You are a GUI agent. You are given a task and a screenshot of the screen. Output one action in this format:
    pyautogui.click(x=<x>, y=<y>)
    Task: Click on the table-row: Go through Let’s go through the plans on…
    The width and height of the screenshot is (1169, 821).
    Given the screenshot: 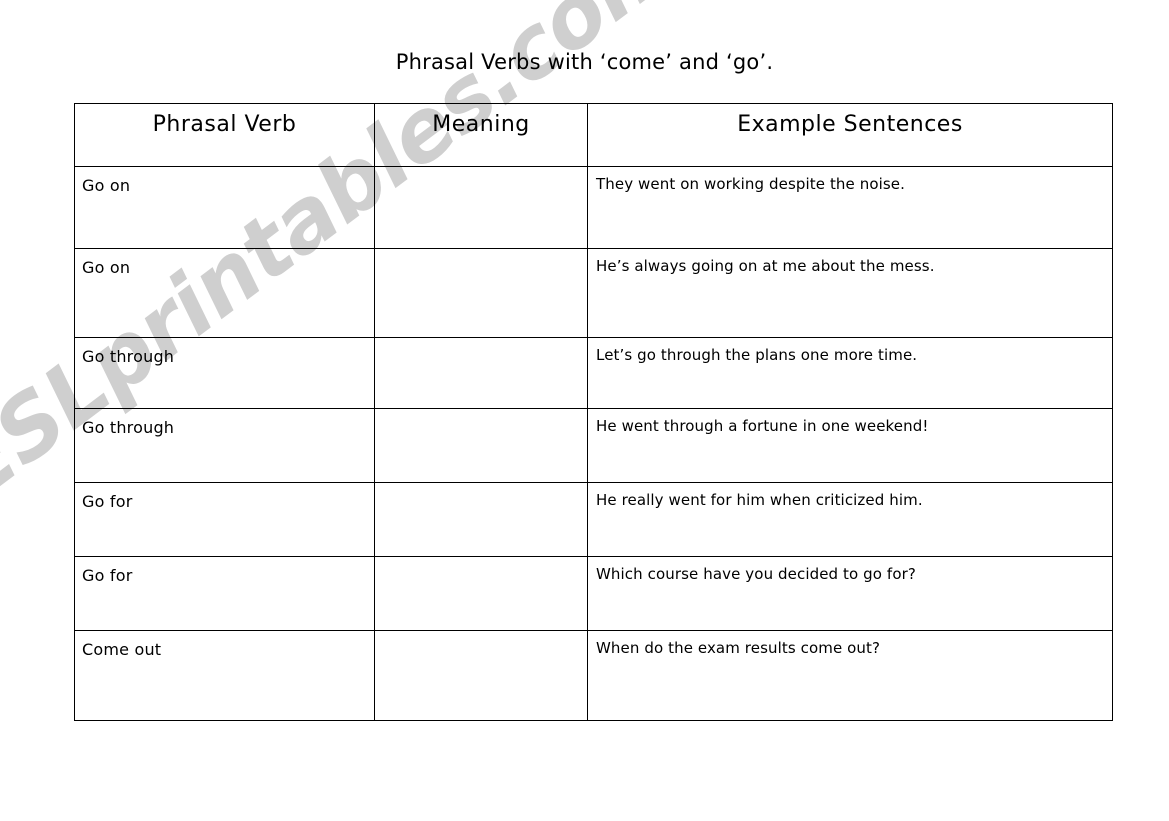 What is the action you would take?
    pyautogui.click(x=593, y=373)
    